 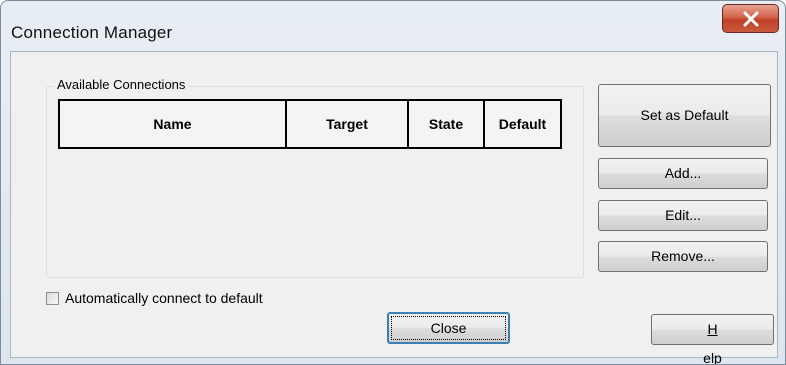 What do you see at coordinates (712, 357) in the screenshot?
I see `help-label-rest: elp` at bounding box center [712, 357].